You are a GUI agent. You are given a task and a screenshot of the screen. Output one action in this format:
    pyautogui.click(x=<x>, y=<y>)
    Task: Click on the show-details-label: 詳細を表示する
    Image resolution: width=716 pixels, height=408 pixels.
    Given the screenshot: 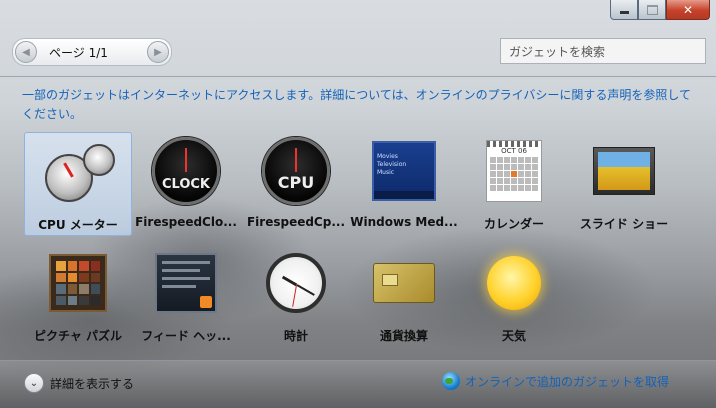 What is the action you would take?
    pyautogui.click(x=92, y=383)
    